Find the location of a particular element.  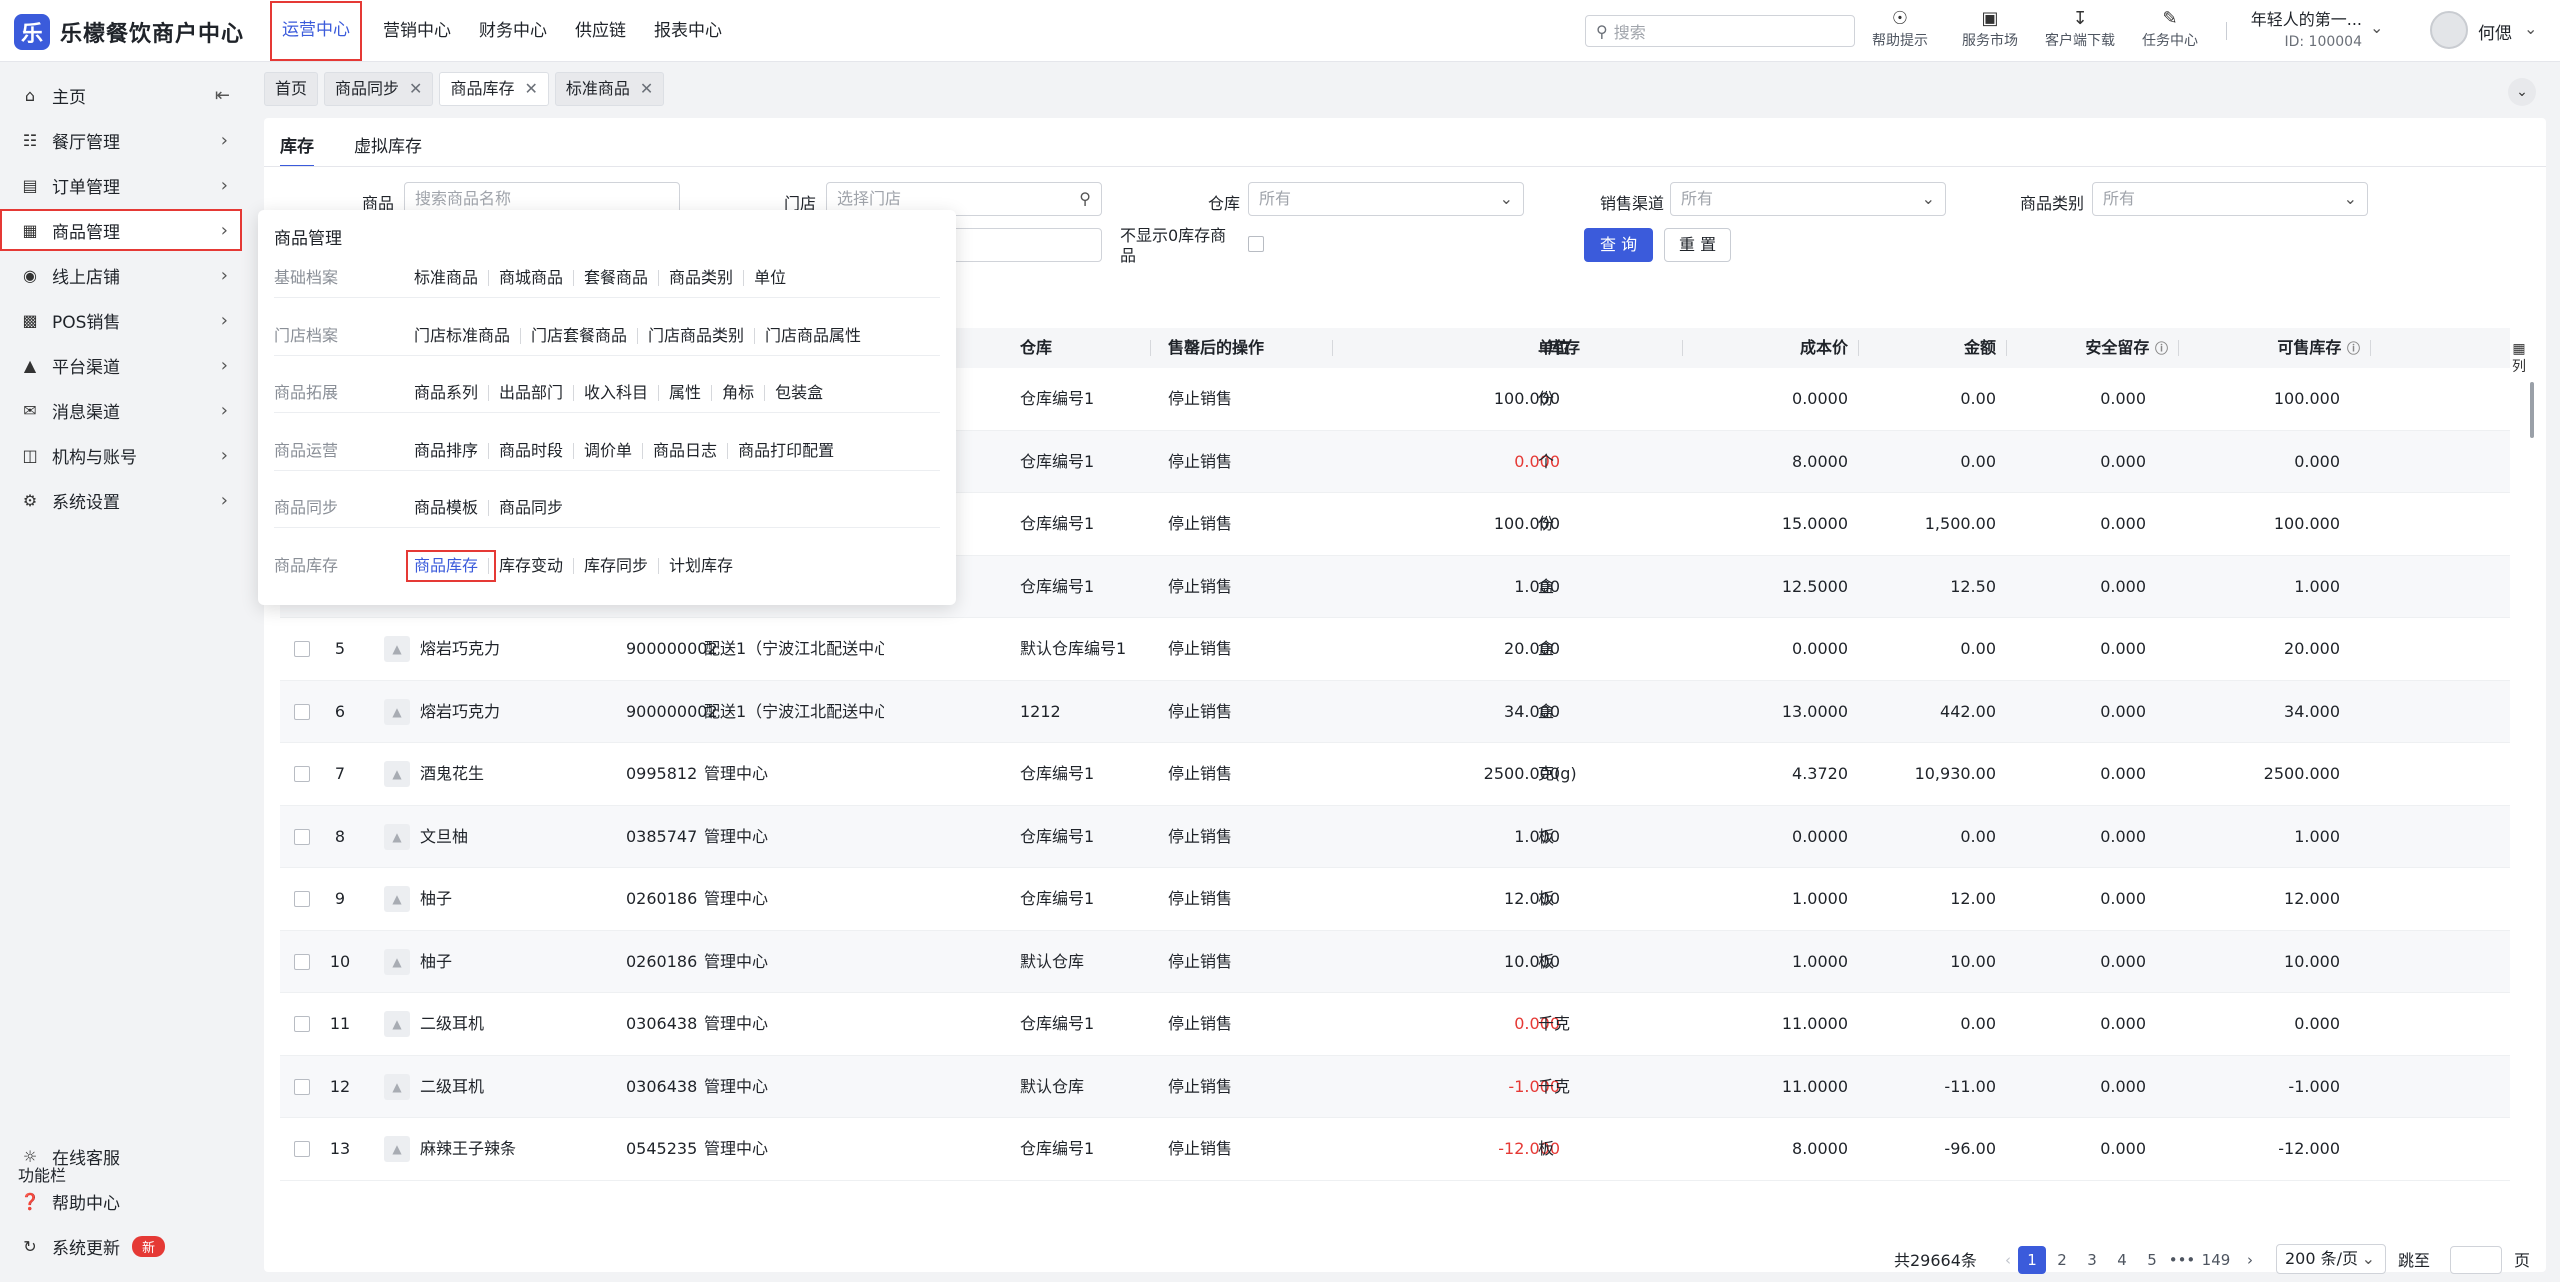

sidebar-item-settings: ⚙ 系统设置 › is located at coordinates (121, 500).